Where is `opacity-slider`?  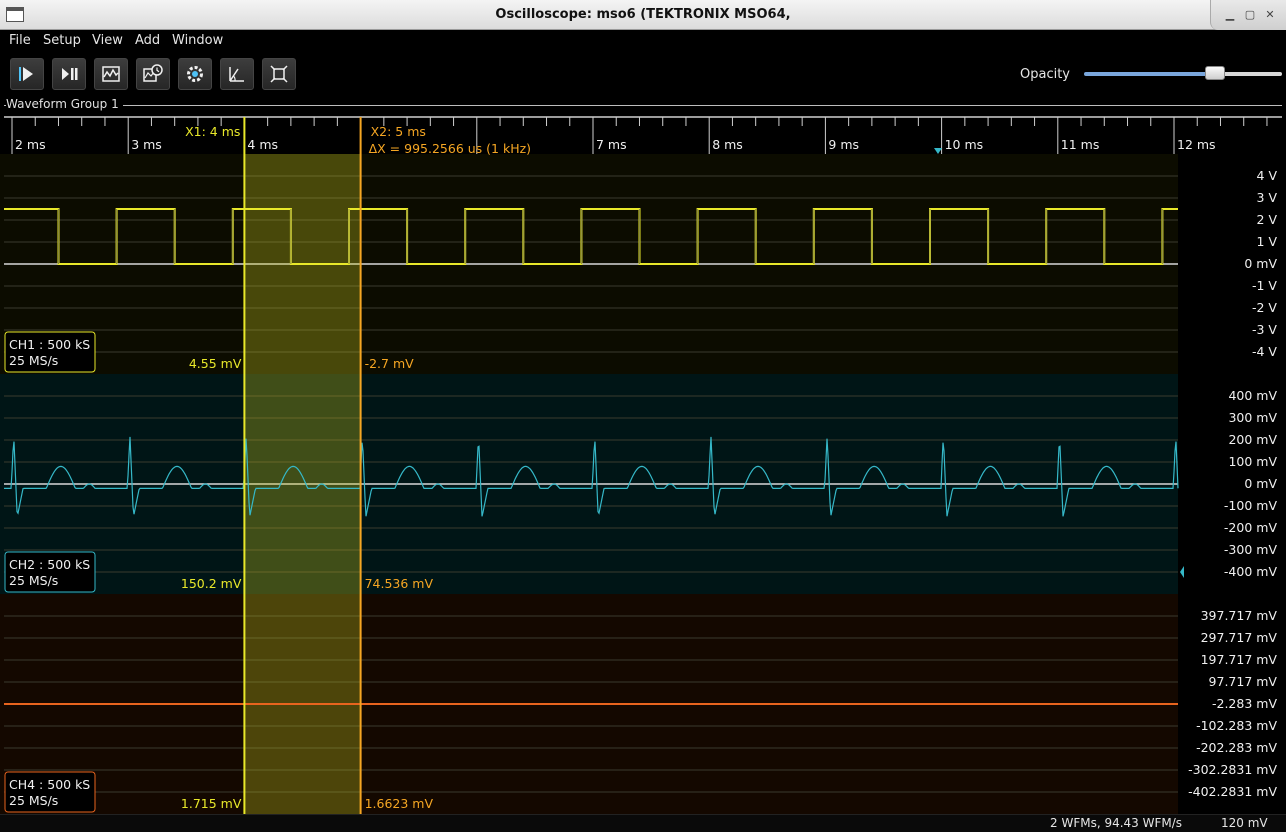 opacity-slider is located at coordinates (1183, 74).